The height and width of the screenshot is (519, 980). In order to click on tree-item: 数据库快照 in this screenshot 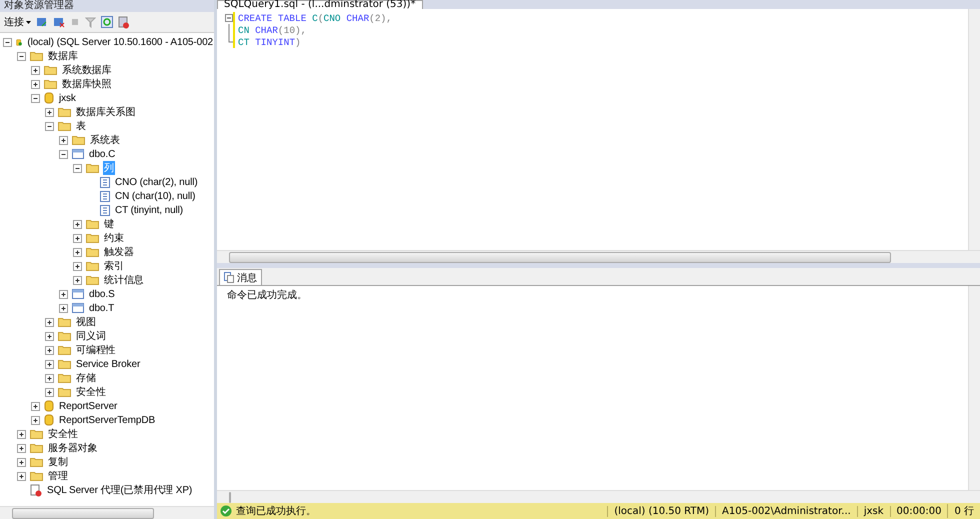, I will do `click(87, 84)`.